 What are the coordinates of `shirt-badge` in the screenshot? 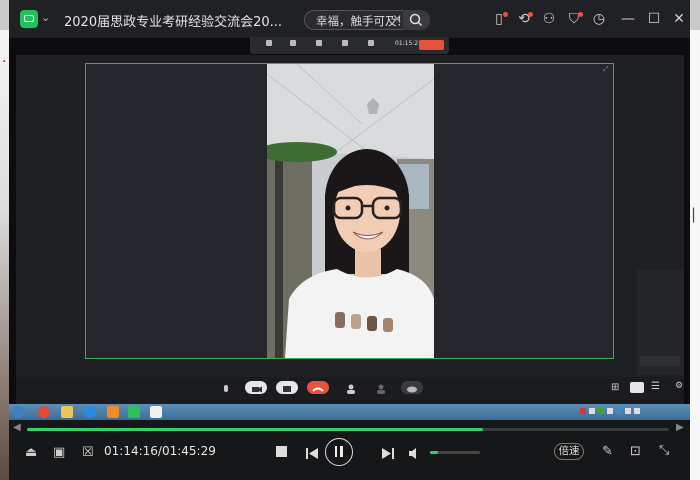 It's located at (580, 14).